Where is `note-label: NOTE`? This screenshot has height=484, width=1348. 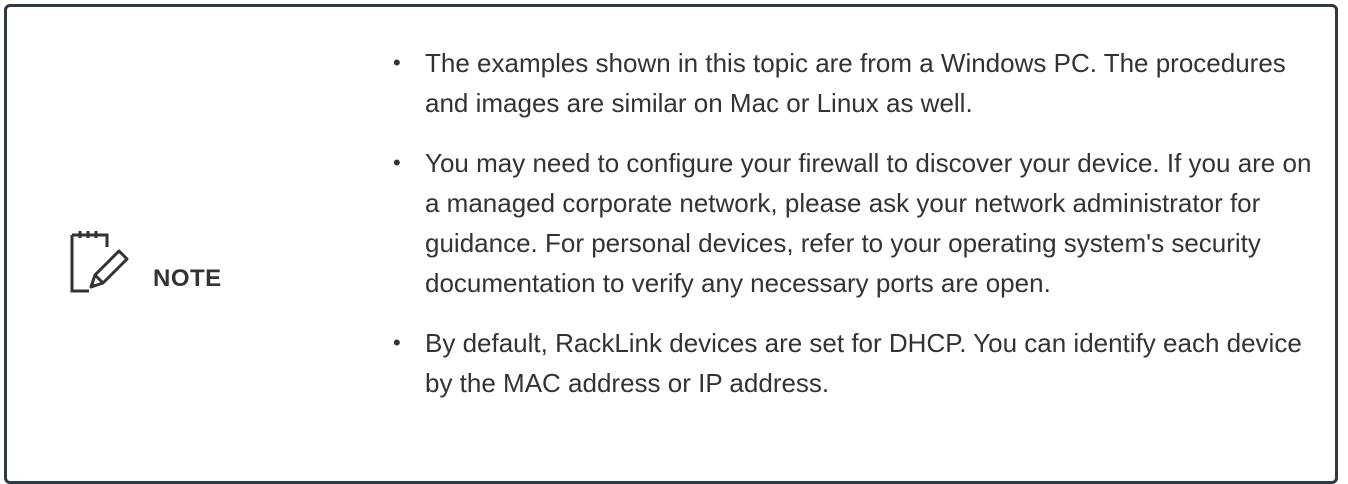
note-label: NOTE is located at coordinates (187, 278).